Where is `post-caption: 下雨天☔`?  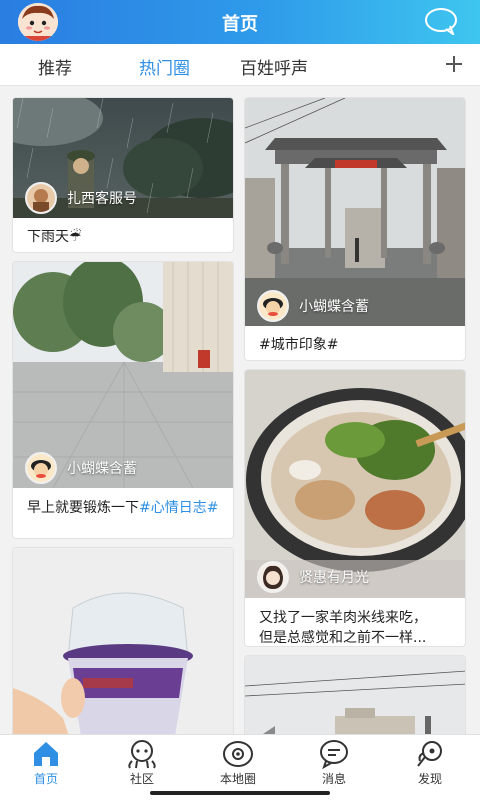
post-caption: 下雨天☔ is located at coordinates (54, 237).